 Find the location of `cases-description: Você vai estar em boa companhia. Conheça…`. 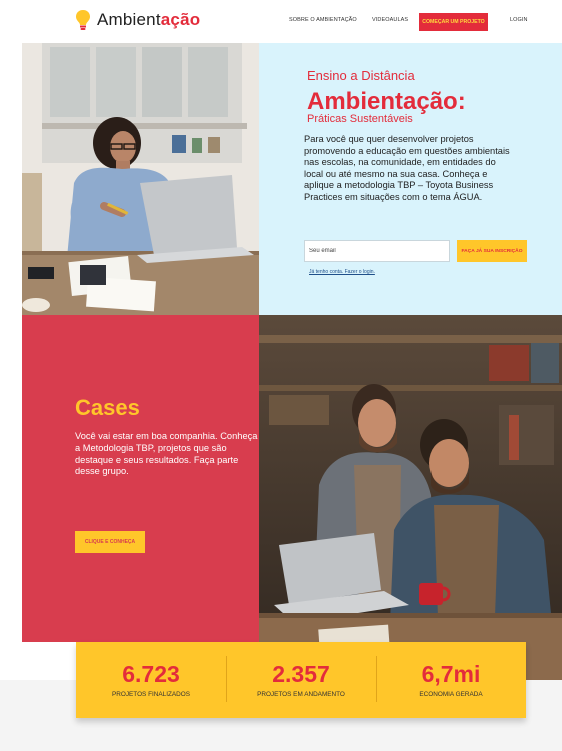

cases-description: Você vai estar em boa companhia. Conheça… is located at coordinates (166, 454).